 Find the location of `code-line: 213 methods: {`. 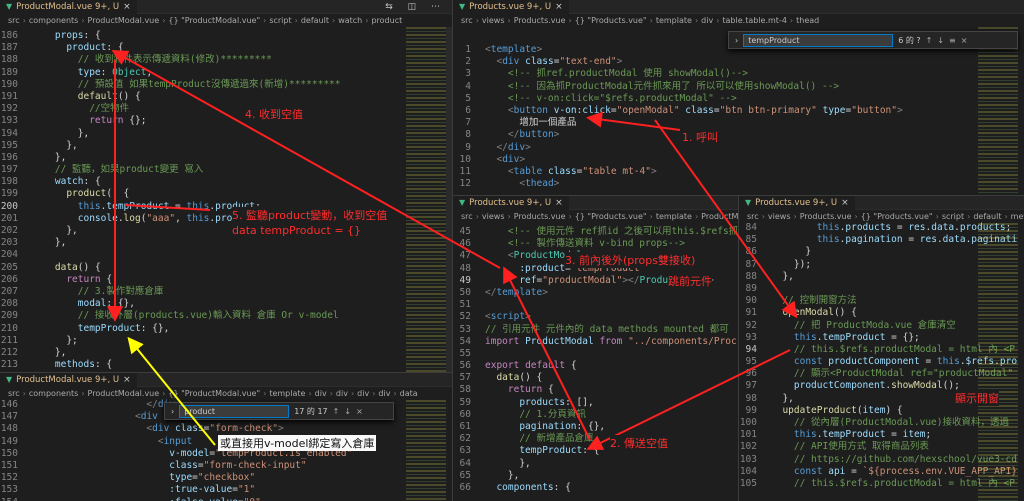

code-line: 213 methods: { is located at coordinates (226, 365).